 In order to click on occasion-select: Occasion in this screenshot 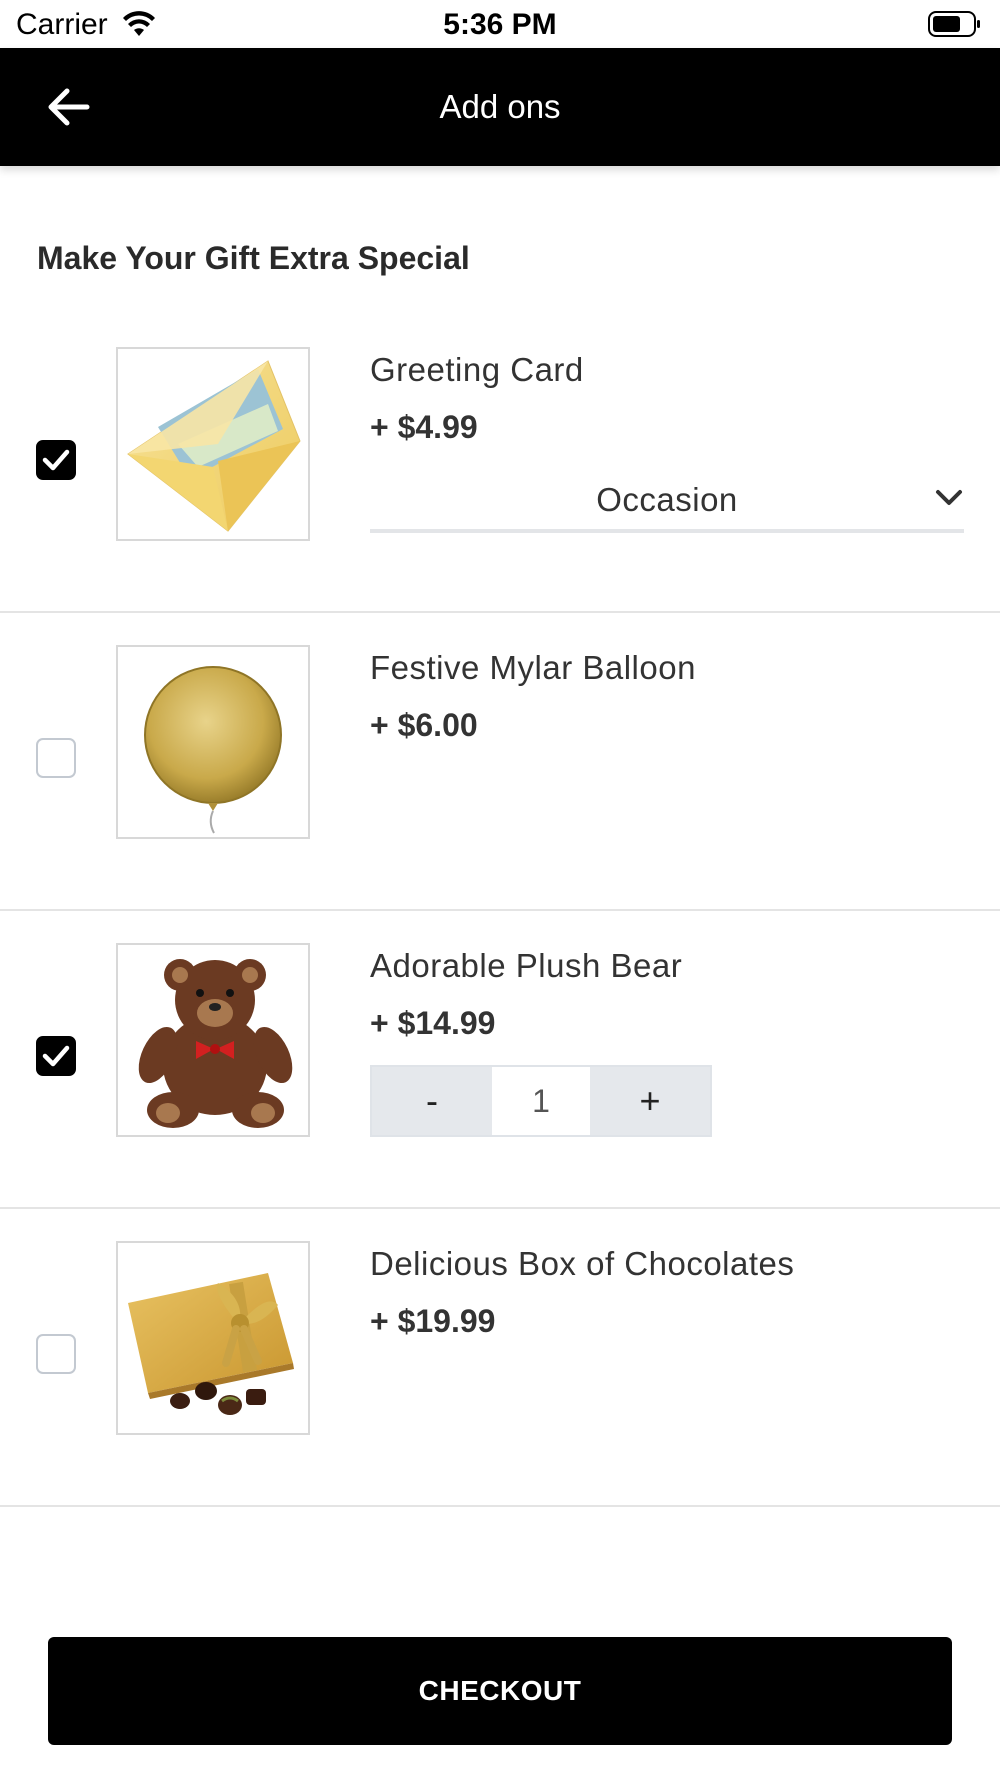, I will do `click(667, 504)`.